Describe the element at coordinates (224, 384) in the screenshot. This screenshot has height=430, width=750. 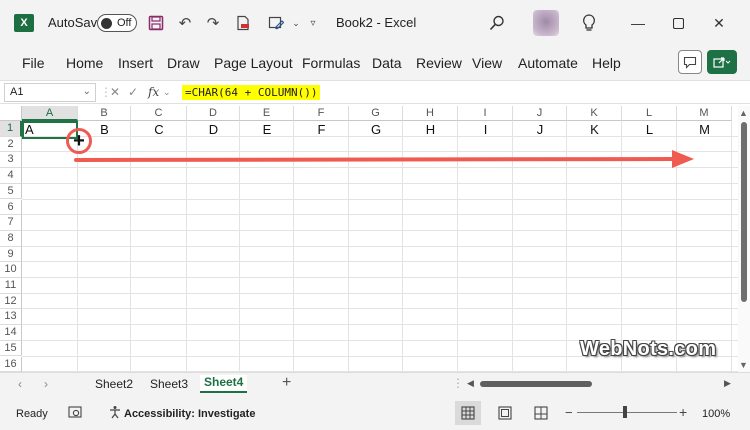
I see `sheet-tab-active: Sheet4` at that location.